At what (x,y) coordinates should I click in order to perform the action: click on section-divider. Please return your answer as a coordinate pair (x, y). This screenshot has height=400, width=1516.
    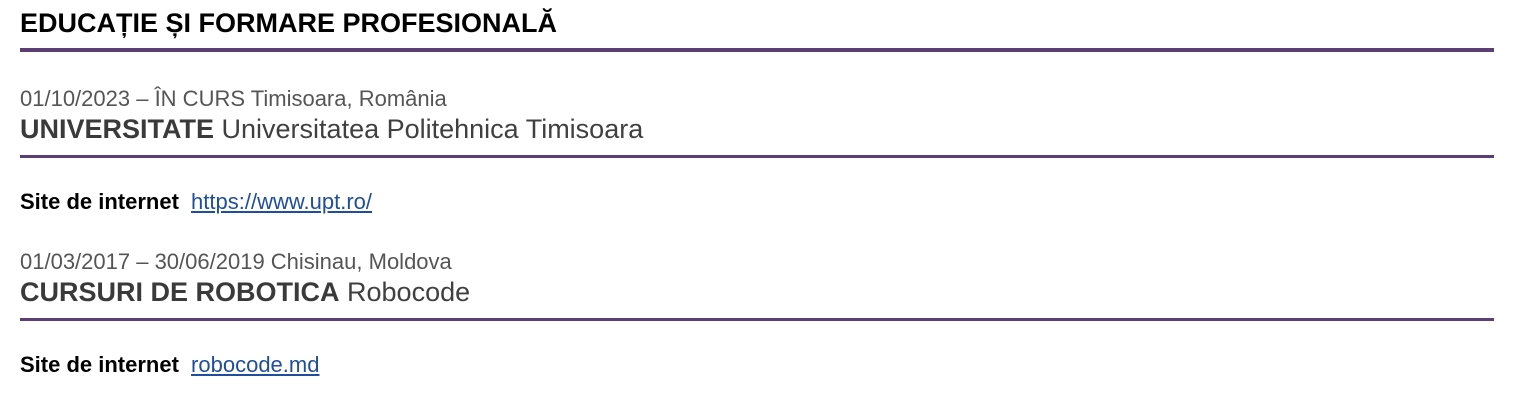
    Looking at the image, I should click on (757, 50).